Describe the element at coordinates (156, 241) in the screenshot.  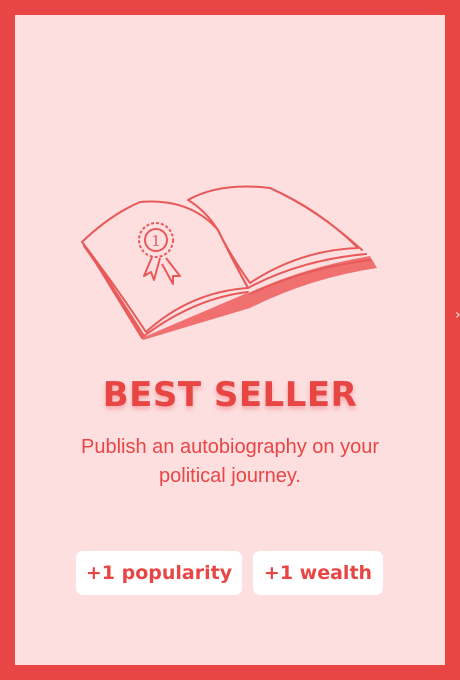
I see `award-number: 1` at that location.